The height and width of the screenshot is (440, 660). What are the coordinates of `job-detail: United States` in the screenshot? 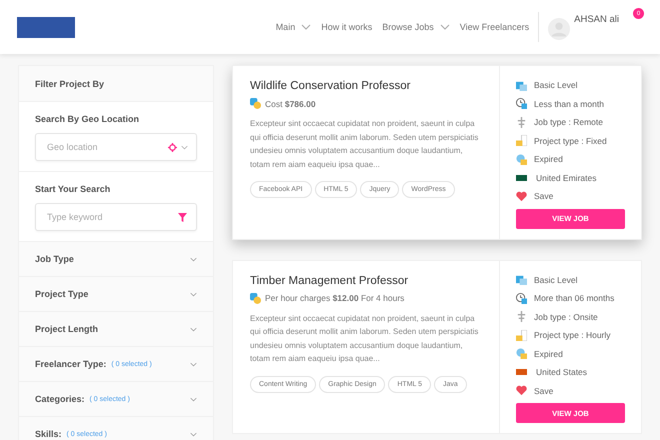 It's located at (562, 372).